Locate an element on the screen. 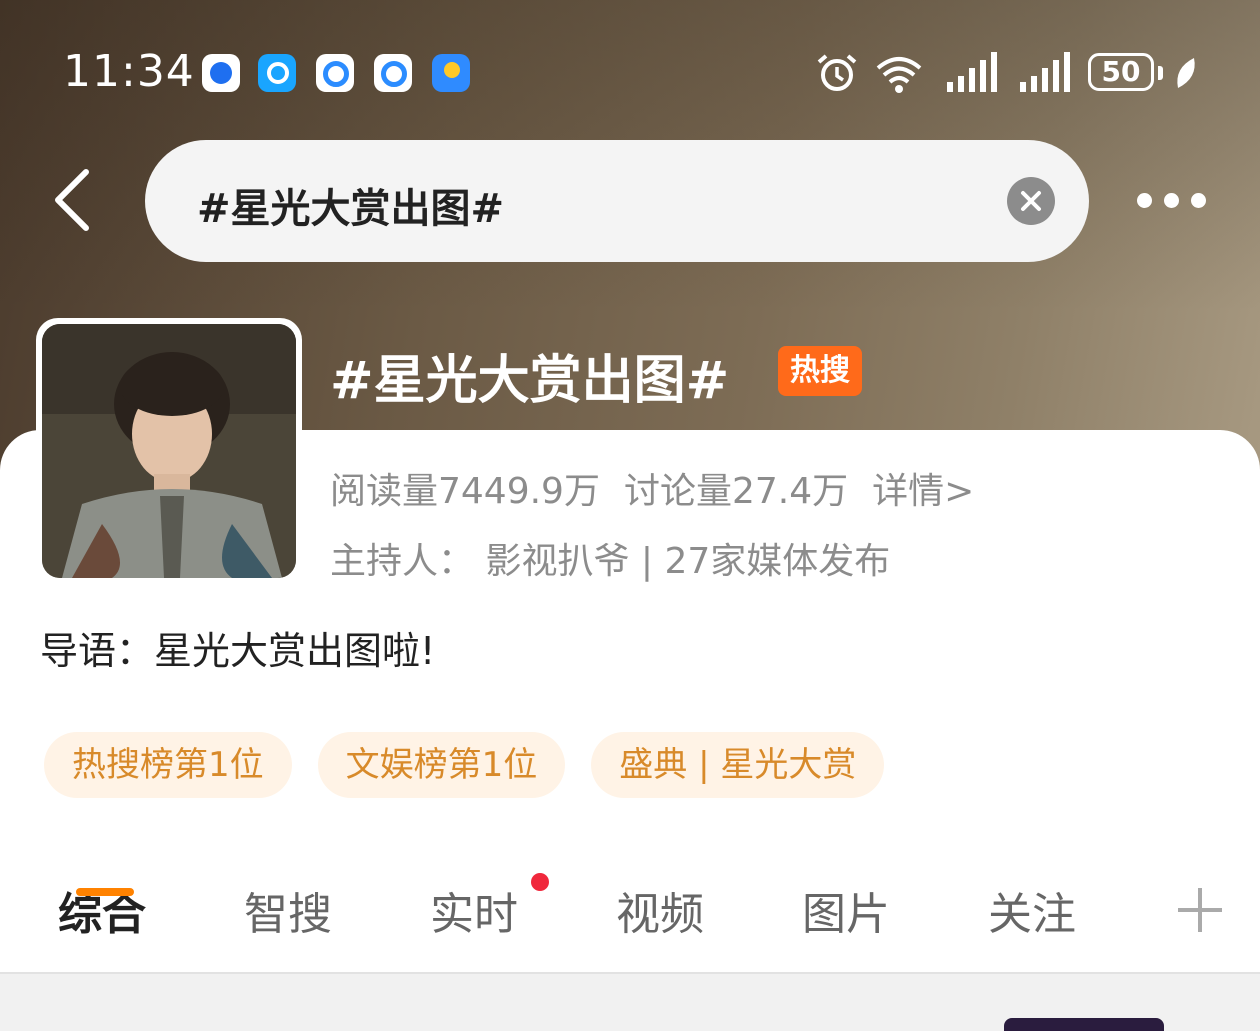 The image size is (1260, 1031). tag-entertainment-rank: 文娱榜第1位 is located at coordinates (441, 765).